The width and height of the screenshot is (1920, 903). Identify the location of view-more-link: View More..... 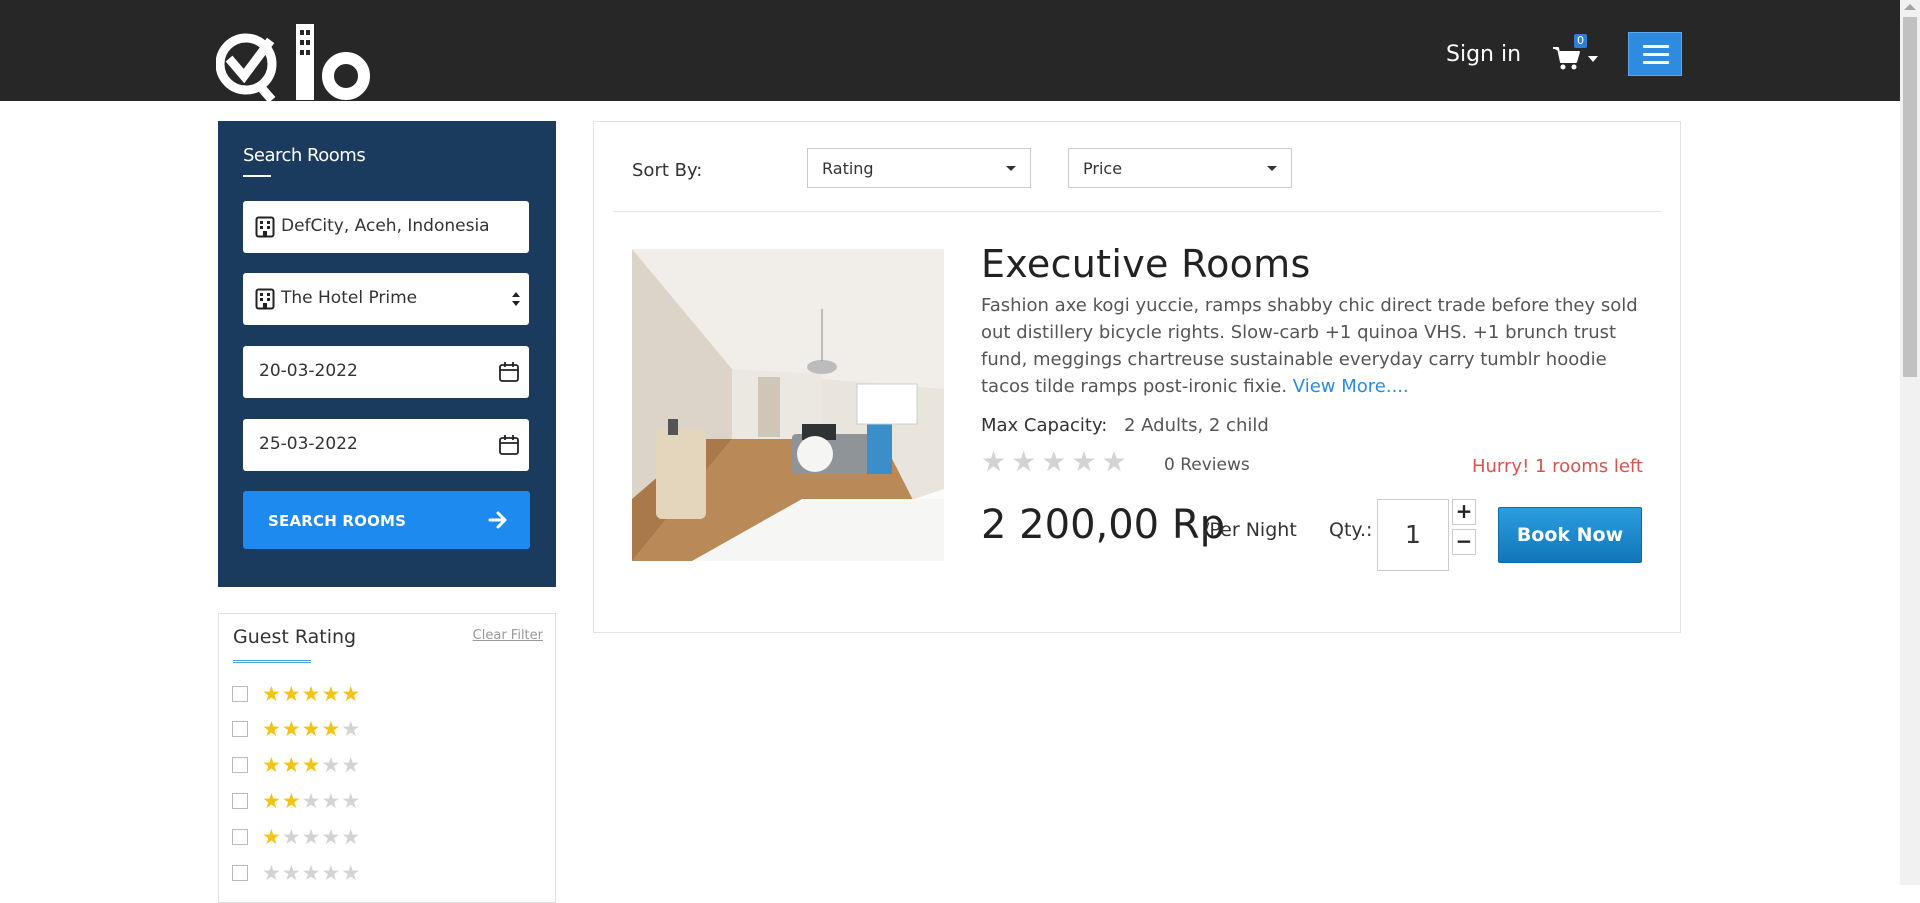
(1351, 386).